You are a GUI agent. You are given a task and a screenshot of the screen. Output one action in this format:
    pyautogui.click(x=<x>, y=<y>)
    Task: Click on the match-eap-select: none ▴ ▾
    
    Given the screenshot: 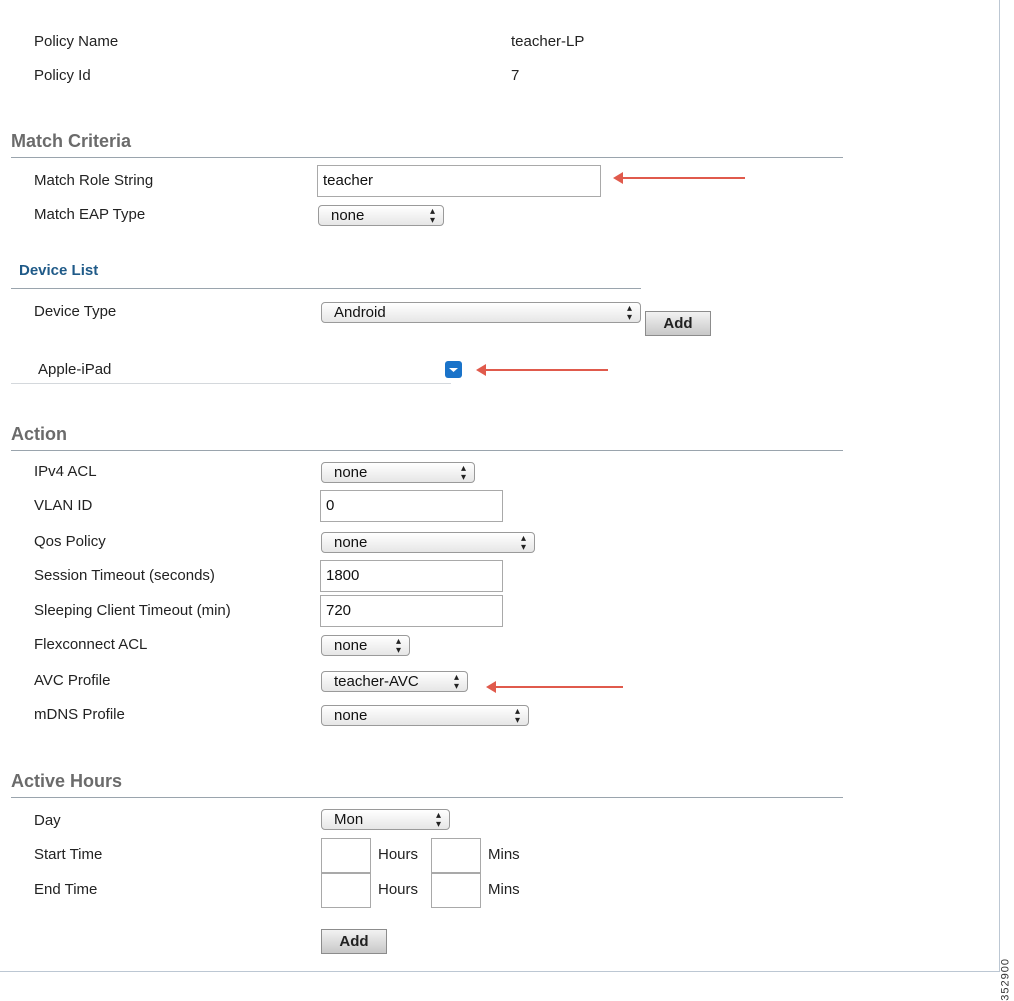 What is the action you would take?
    pyautogui.click(x=381, y=215)
    